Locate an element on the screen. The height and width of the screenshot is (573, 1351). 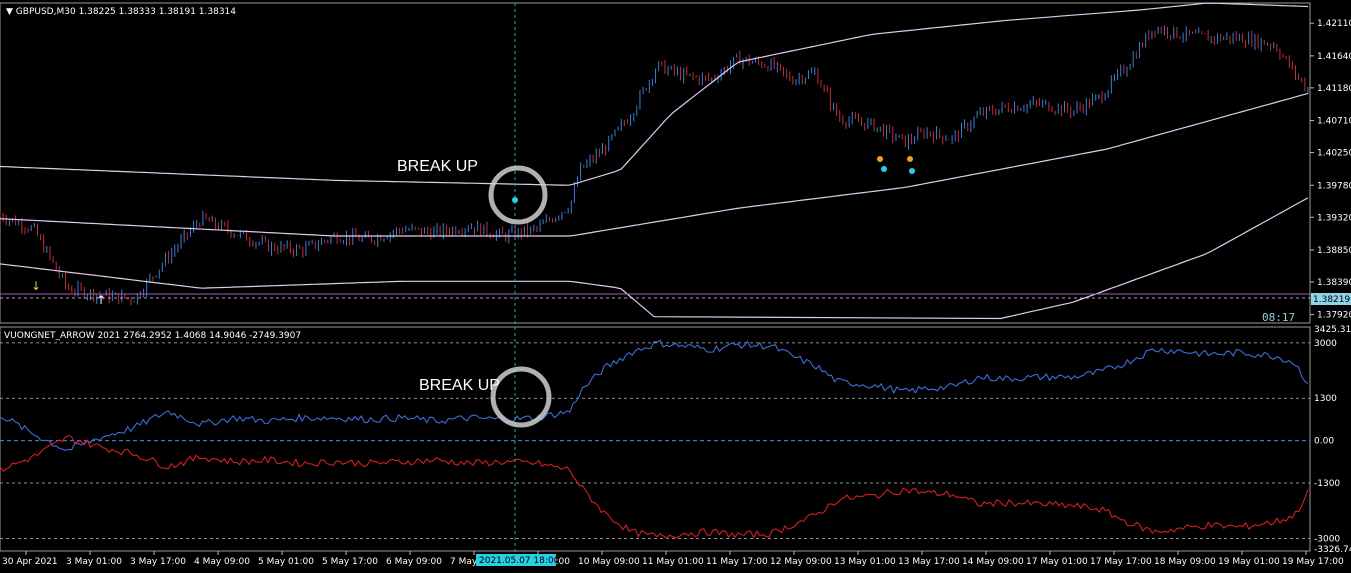
price-tick-label: 1.39780 is located at coordinates (1334, 186).